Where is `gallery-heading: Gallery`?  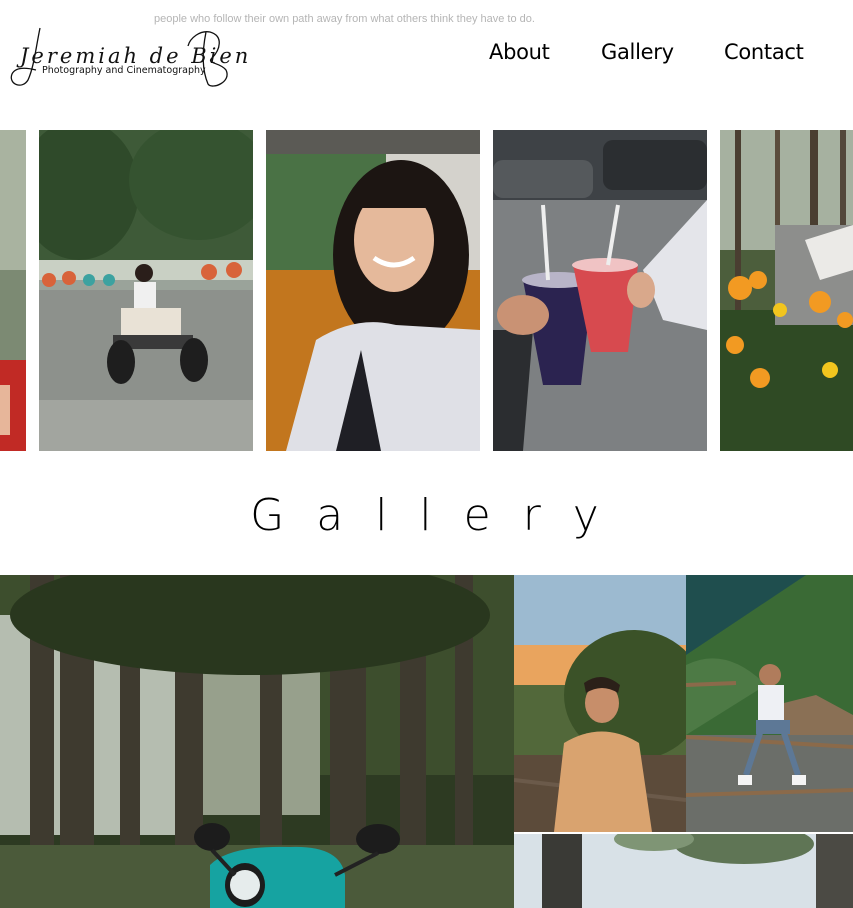
gallery-heading: Gallery is located at coordinates (440, 515).